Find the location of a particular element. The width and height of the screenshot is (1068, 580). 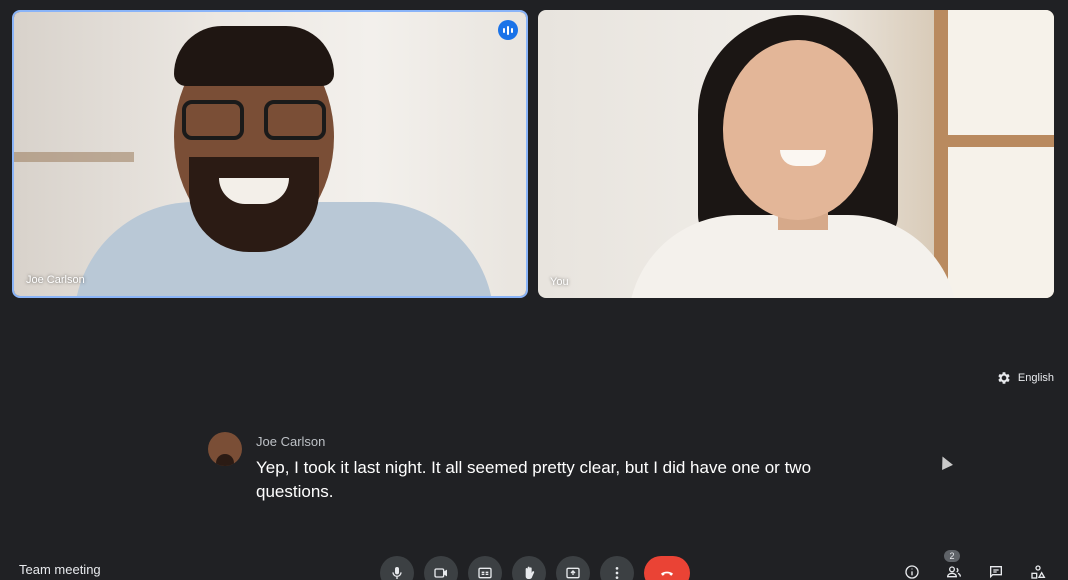

caption-language-button: English is located at coordinates (1025, 378).